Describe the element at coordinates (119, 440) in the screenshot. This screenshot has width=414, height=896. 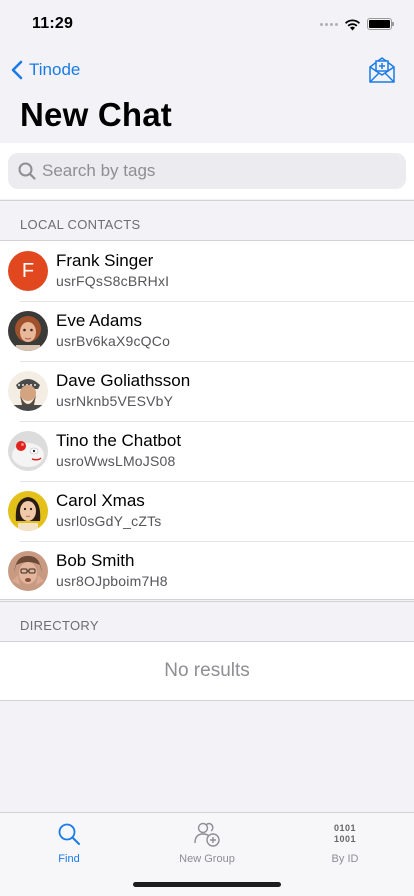
I see `contact-name: Tino the Chatbot` at that location.